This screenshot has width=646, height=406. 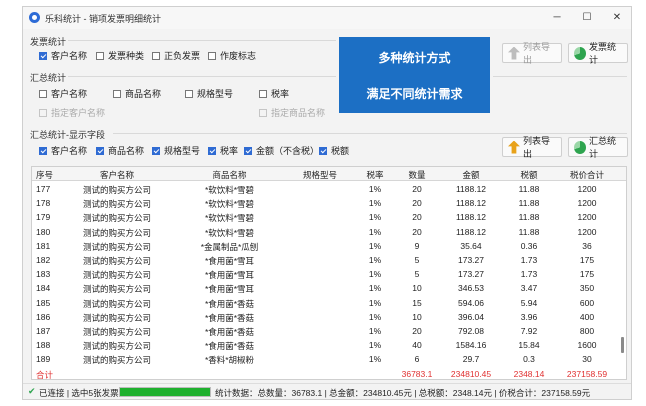 What do you see at coordinates (598, 147) in the screenshot?
I see `summary-stats-button: 汇总统计` at bounding box center [598, 147].